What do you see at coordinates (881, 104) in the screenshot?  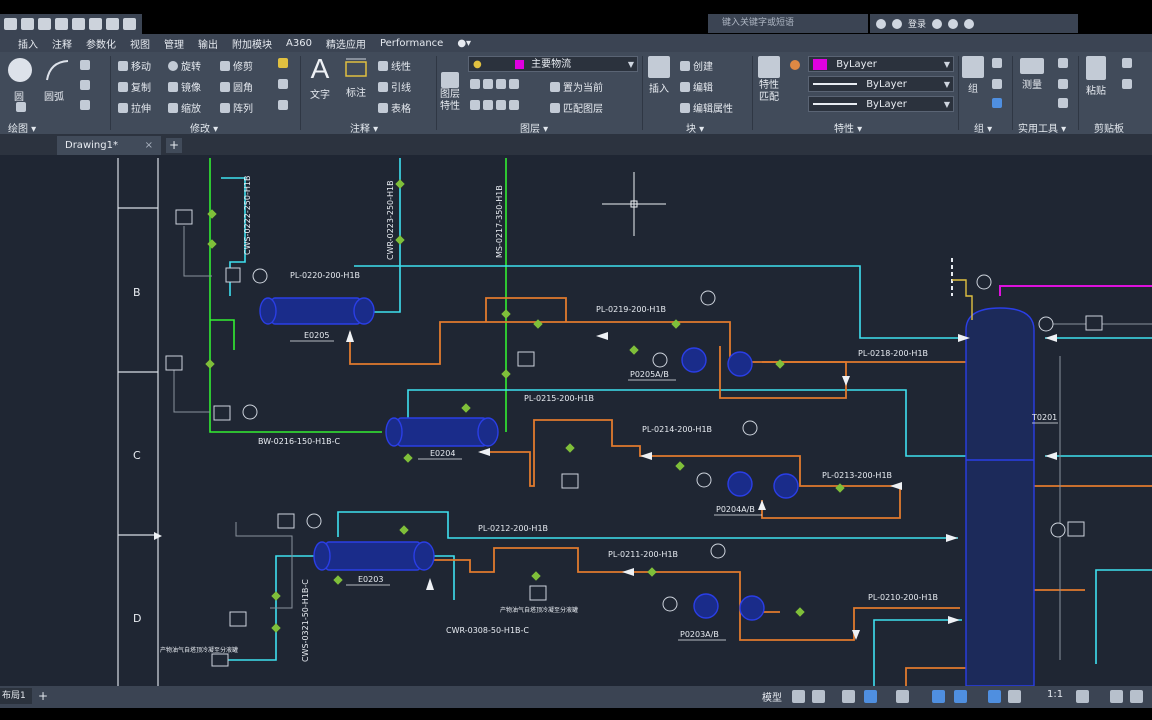 I see `lineweight-dropdown: ByLayer ▼` at bounding box center [881, 104].